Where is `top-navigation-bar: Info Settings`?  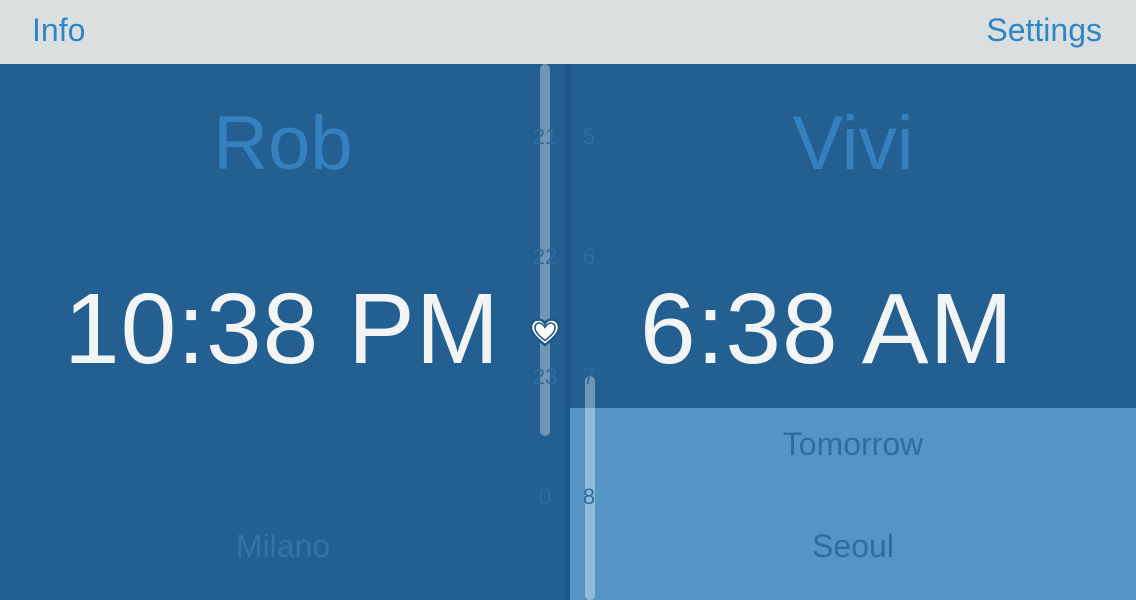 top-navigation-bar: Info Settings is located at coordinates (568, 32).